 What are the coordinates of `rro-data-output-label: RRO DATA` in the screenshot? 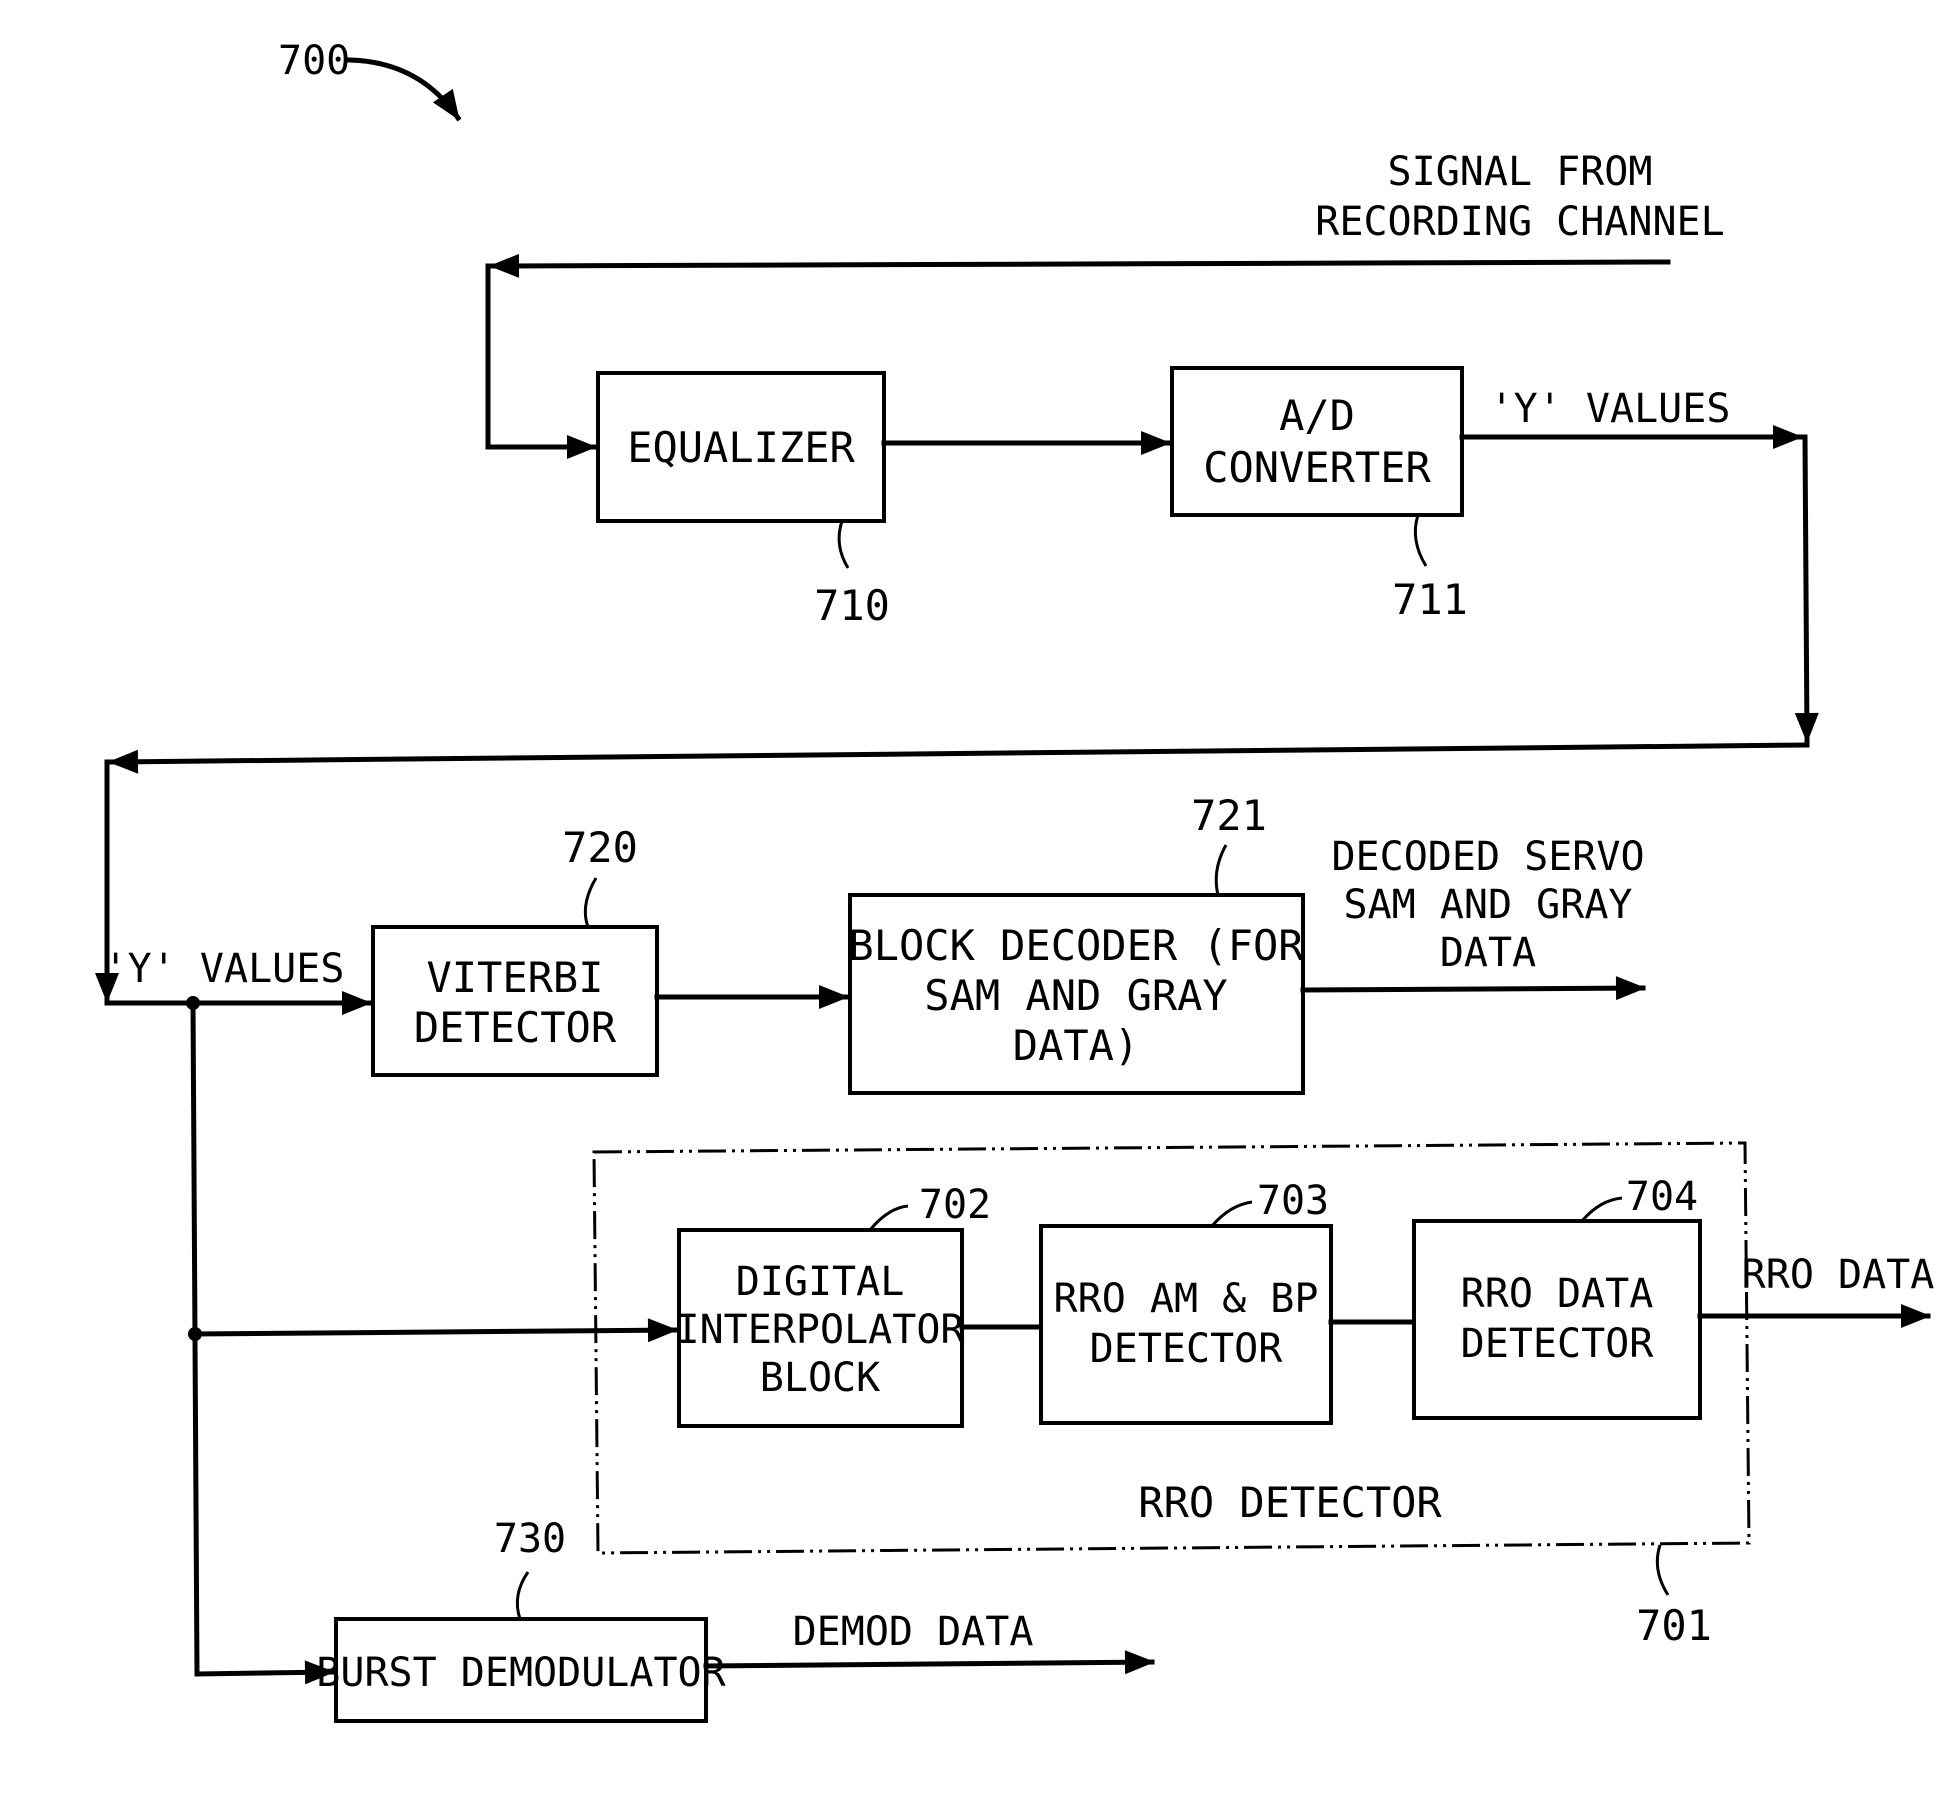 It's located at (1838, 1275).